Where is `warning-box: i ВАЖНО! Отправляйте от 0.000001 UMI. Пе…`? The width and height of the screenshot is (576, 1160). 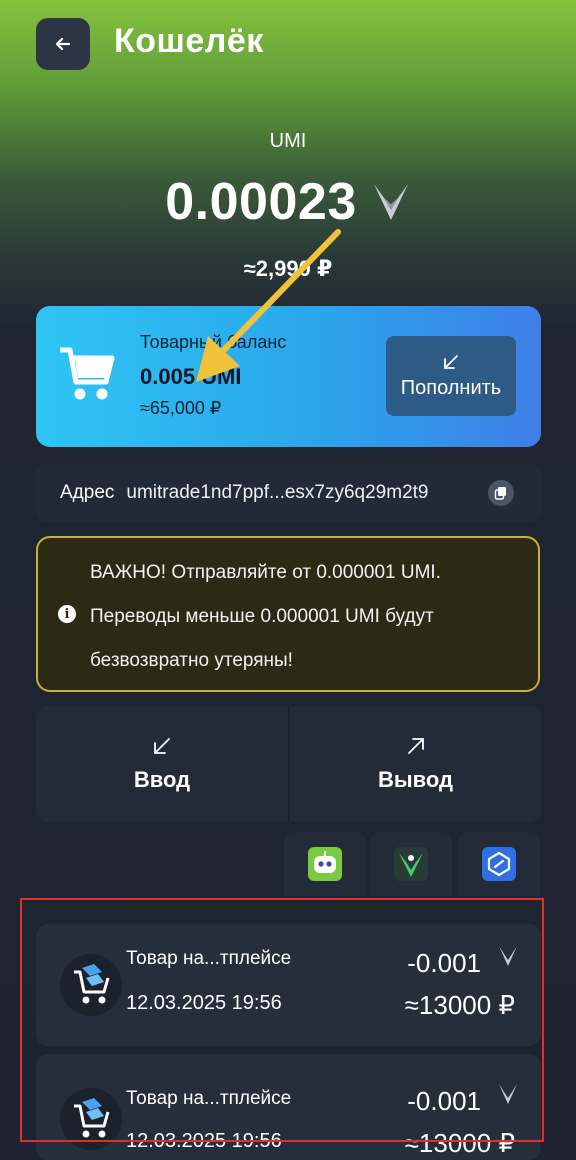
warning-box: i ВАЖНО! Отправляйте от 0.000001 UMI. Пе… is located at coordinates (288, 614).